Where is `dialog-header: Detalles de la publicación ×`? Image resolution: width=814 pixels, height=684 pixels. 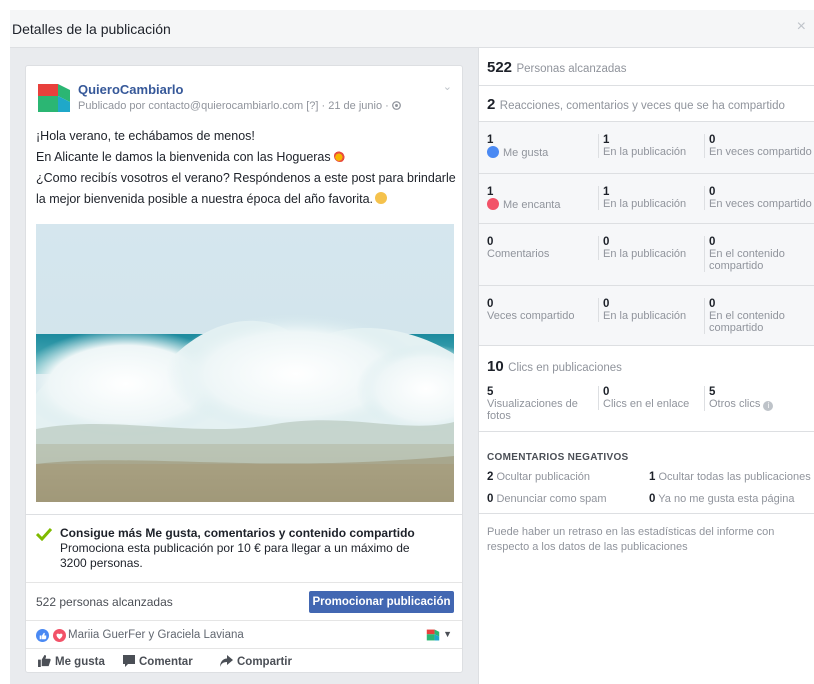 dialog-header: Detalles de la publicación × is located at coordinates (412, 29).